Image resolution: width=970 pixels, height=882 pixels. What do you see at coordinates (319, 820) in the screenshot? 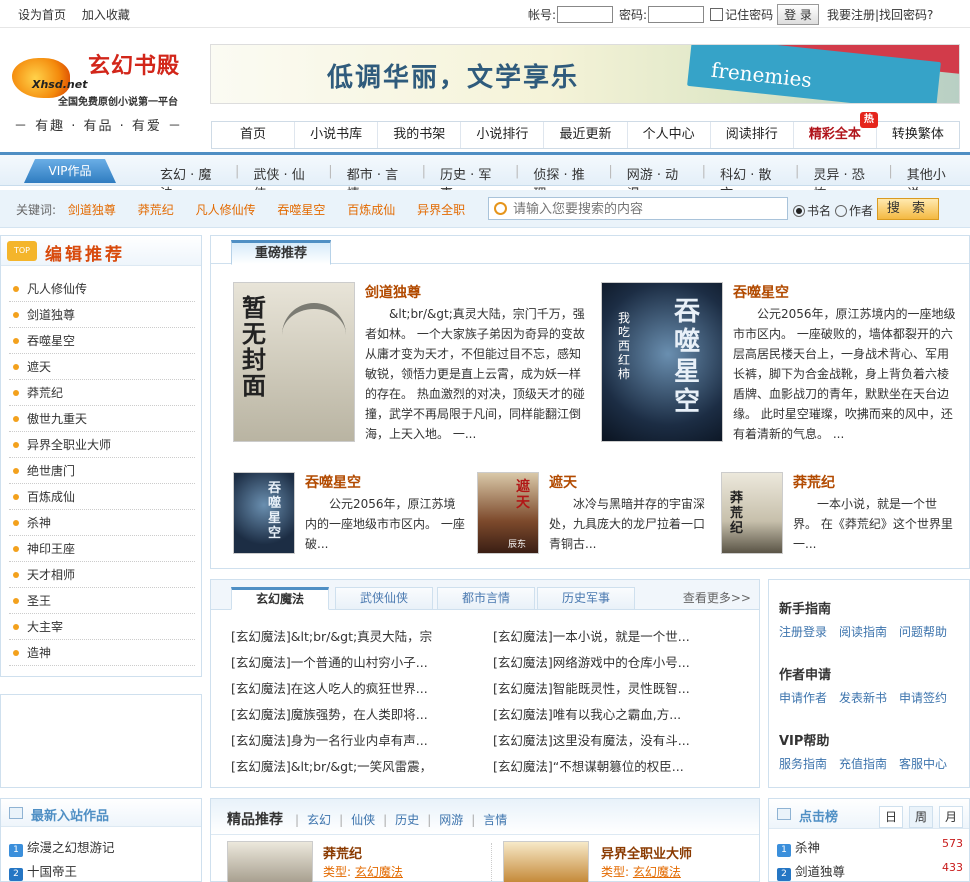
I see `category-link: 玄幻` at bounding box center [319, 820].